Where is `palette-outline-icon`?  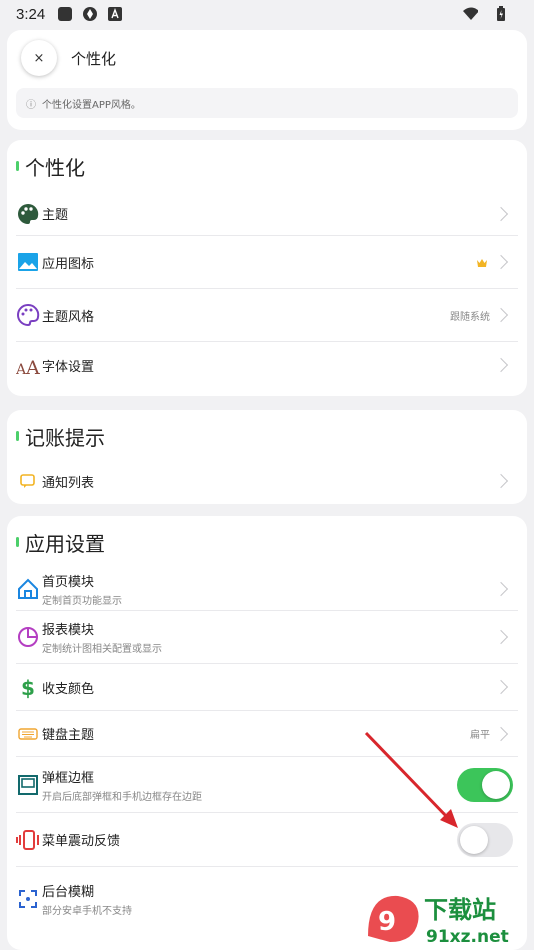 palette-outline-icon is located at coordinates (28, 315).